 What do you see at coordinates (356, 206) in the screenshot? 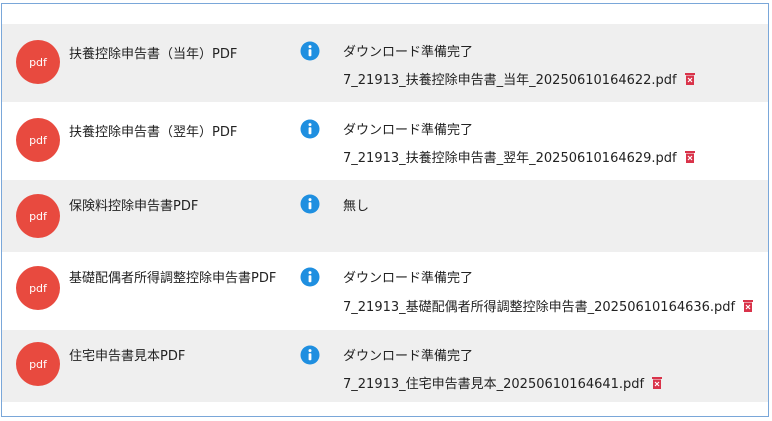
I see `download-status: 無し` at bounding box center [356, 206].